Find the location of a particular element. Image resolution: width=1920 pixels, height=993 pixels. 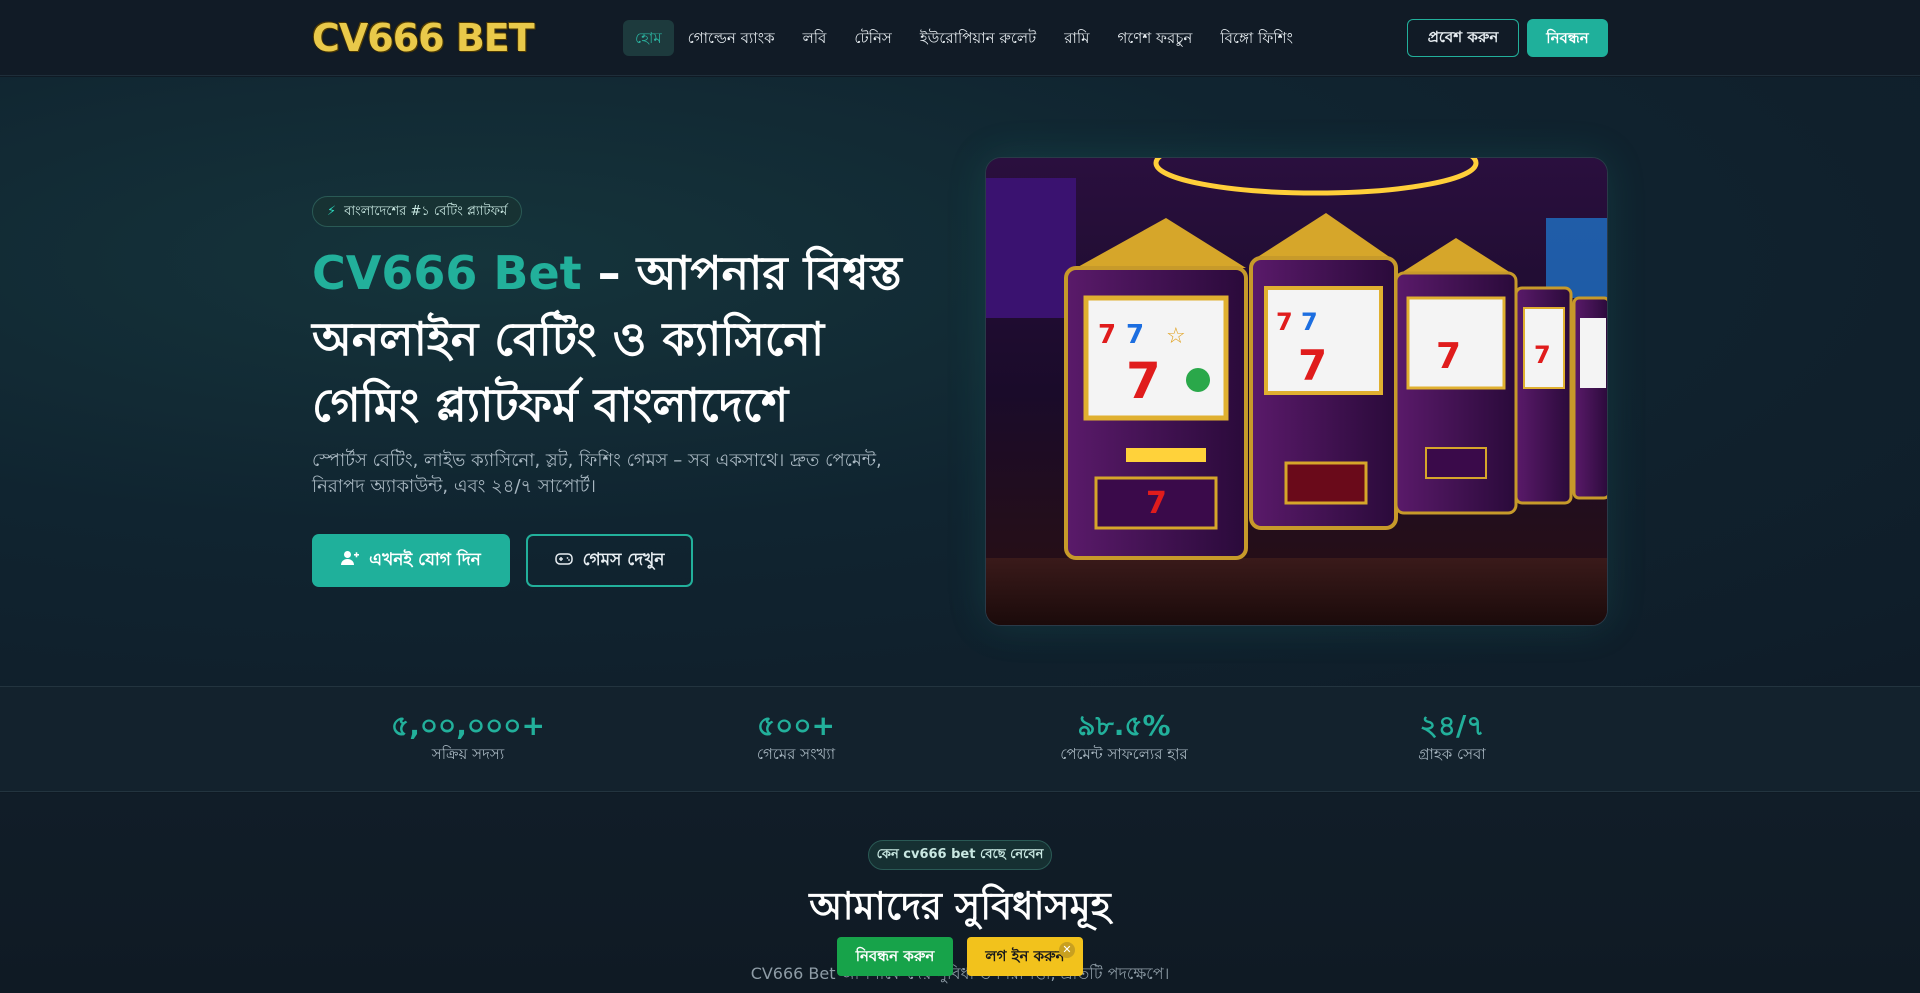

nav-item-golden-bank: গোল্ডেন ব্যাংক is located at coordinates (731, 38).